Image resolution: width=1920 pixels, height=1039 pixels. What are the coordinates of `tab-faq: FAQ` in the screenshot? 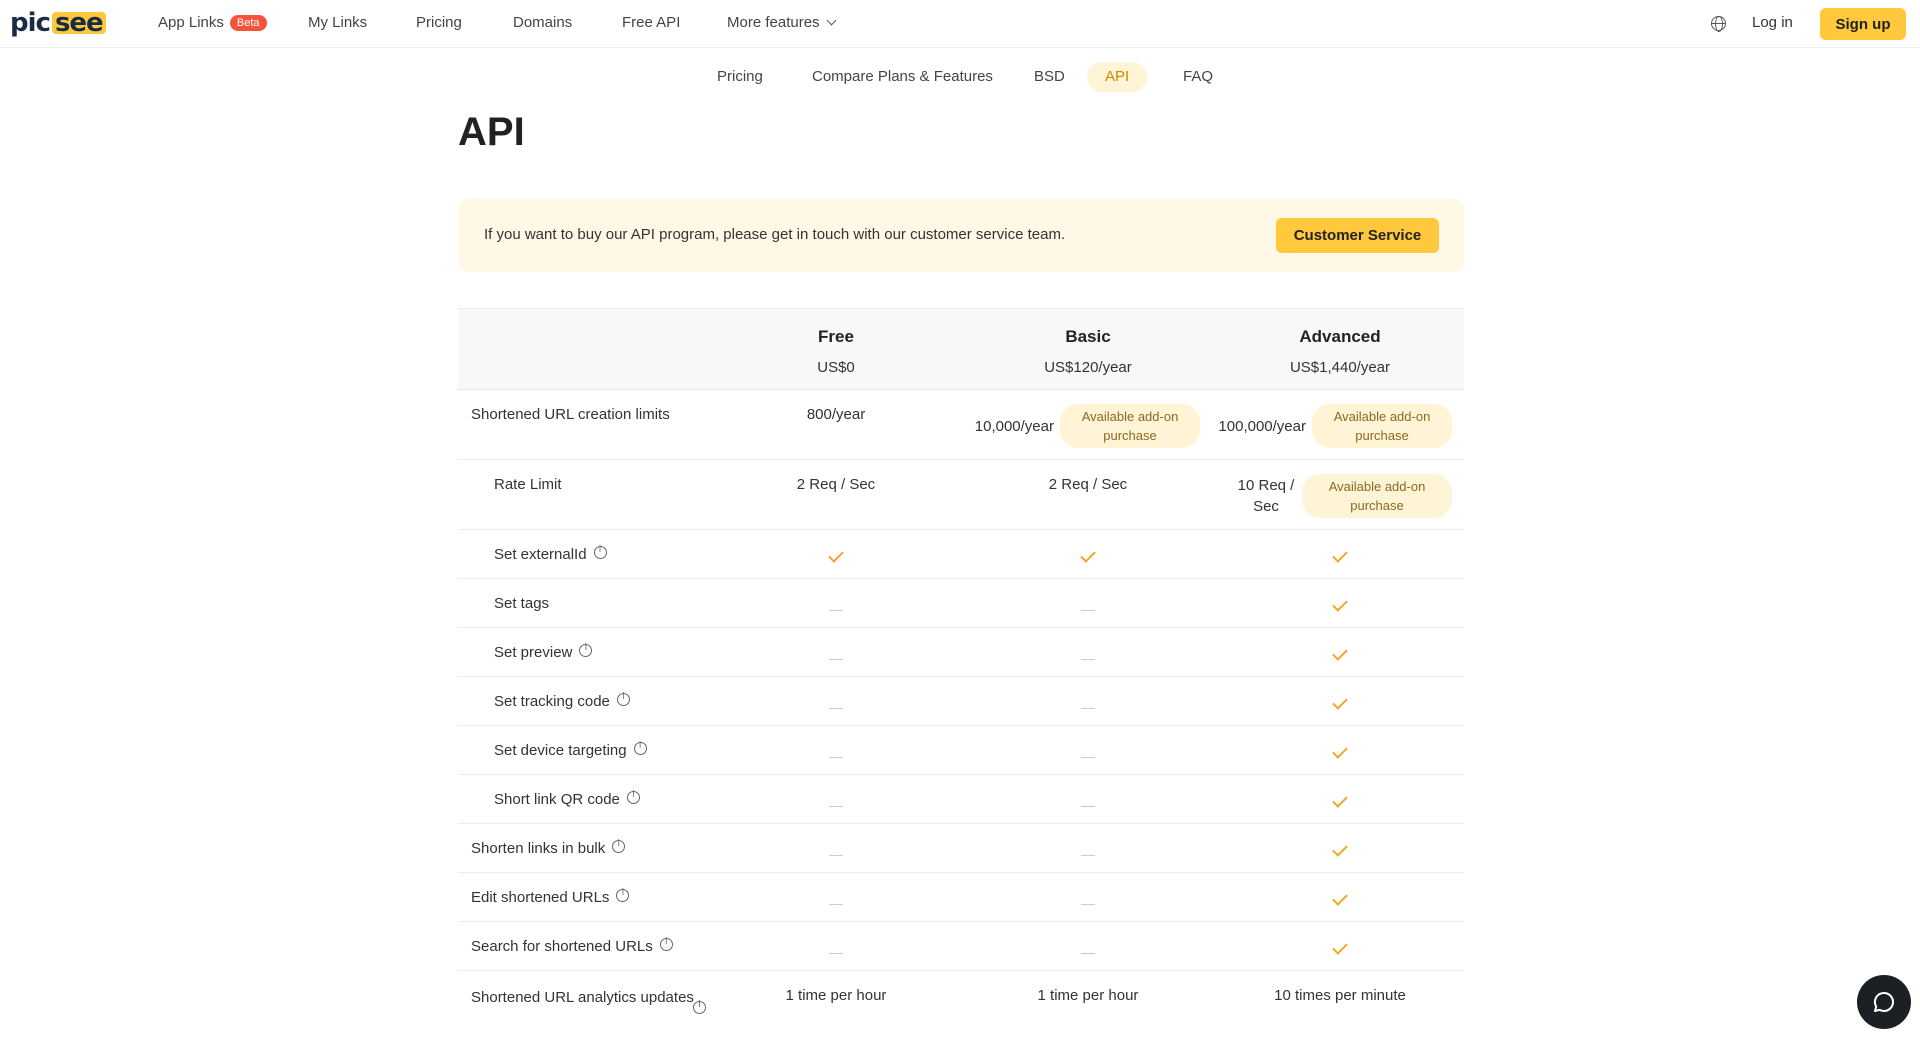 It's located at (1198, 77).